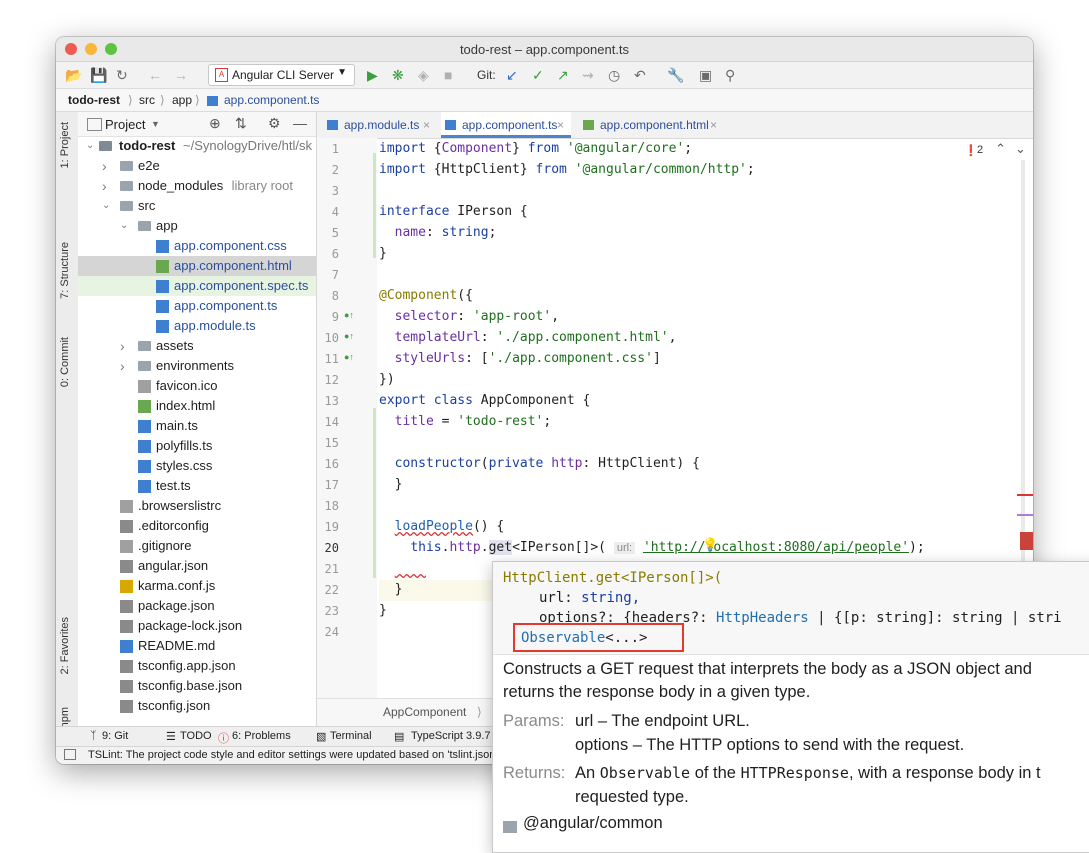 This screenshot has width=1089, height=853. I want to click on tree-item: package.json, so click(197, 606).